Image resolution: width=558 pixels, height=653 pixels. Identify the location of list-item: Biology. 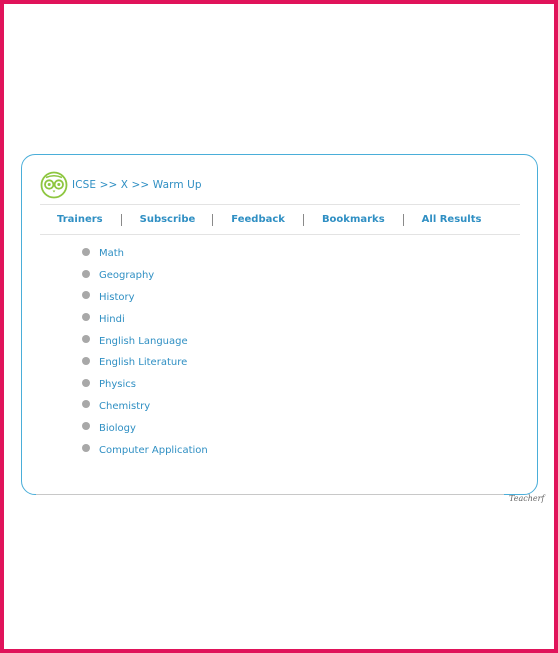
(145, 428).